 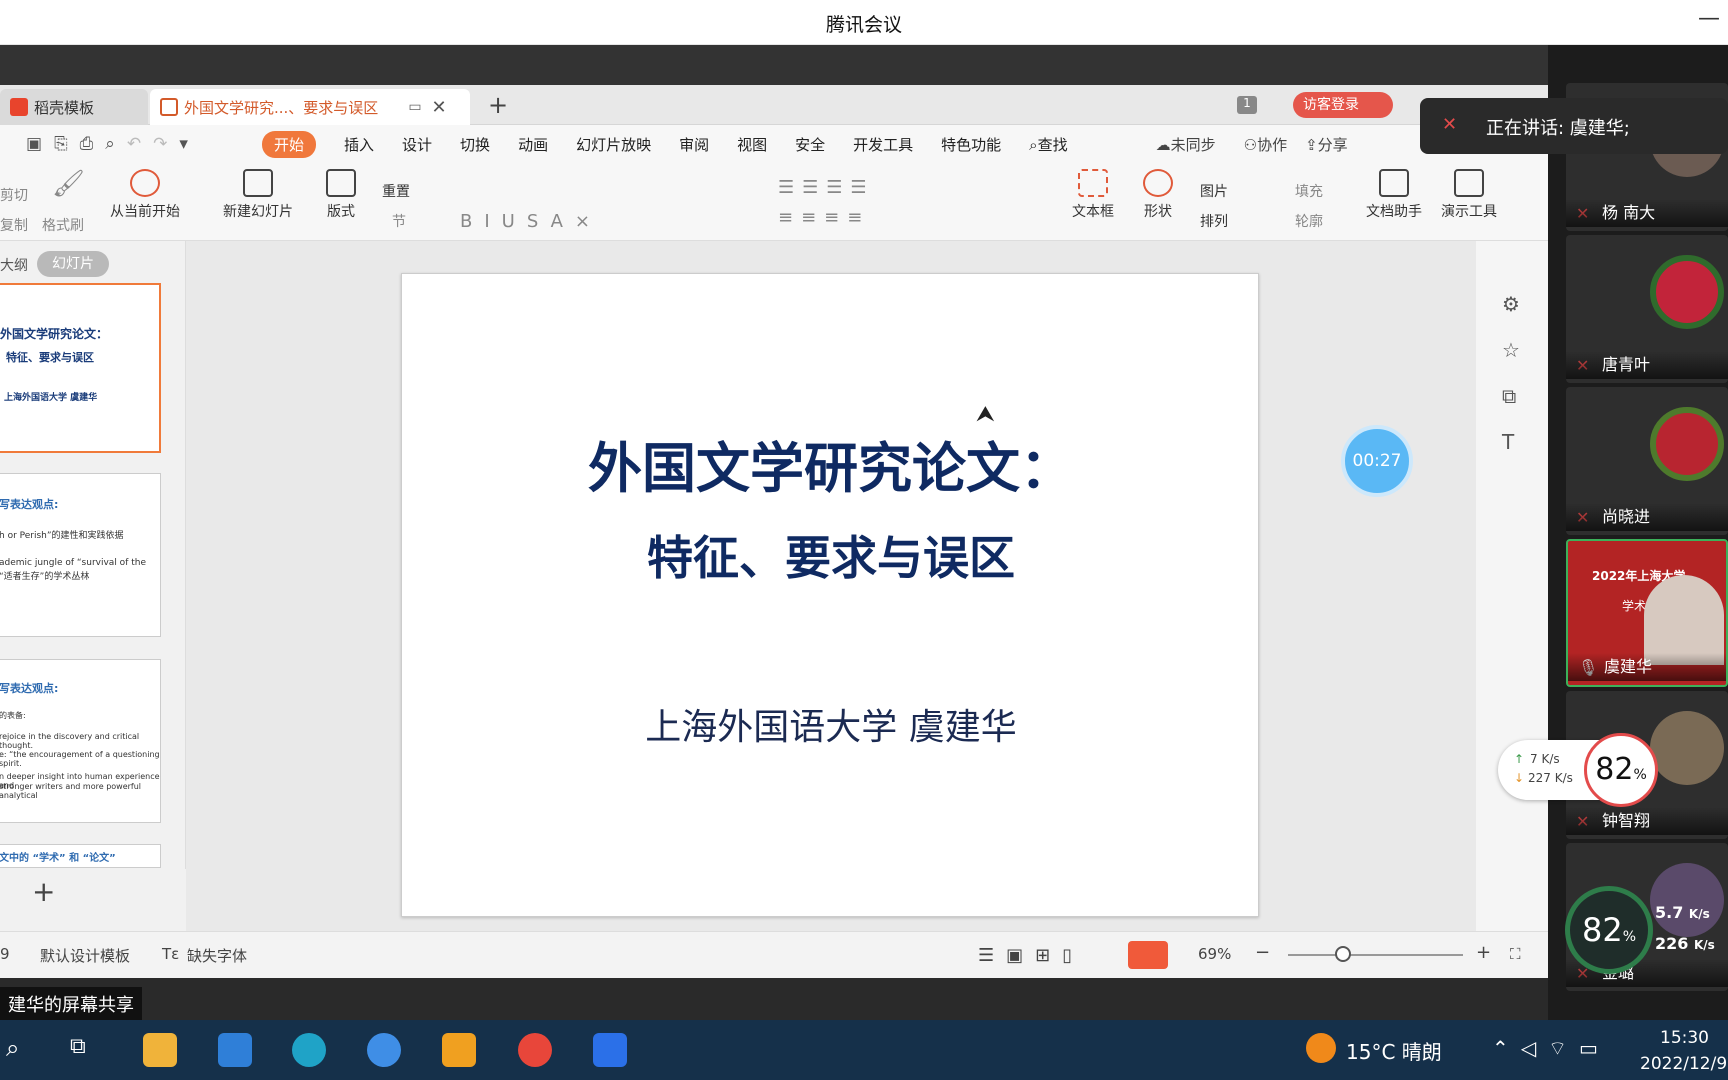 What do you see at coordinates (1709, 18) in the screenshot?
I see `minimize-button: —` at bounding box center [1709, 18].